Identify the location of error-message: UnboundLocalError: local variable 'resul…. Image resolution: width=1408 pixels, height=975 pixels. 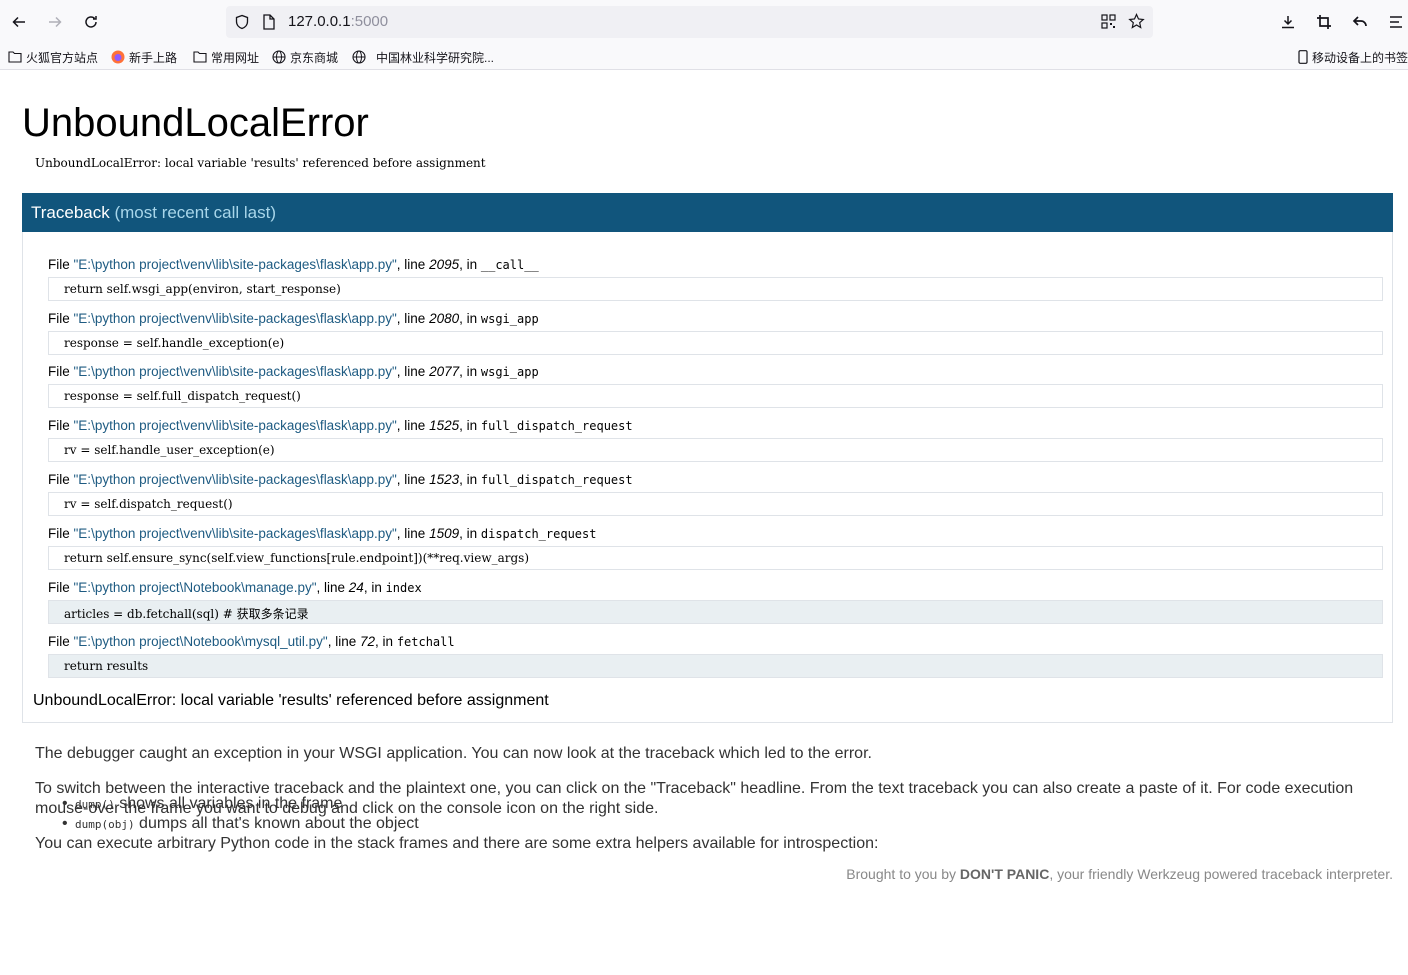
(260, 163).